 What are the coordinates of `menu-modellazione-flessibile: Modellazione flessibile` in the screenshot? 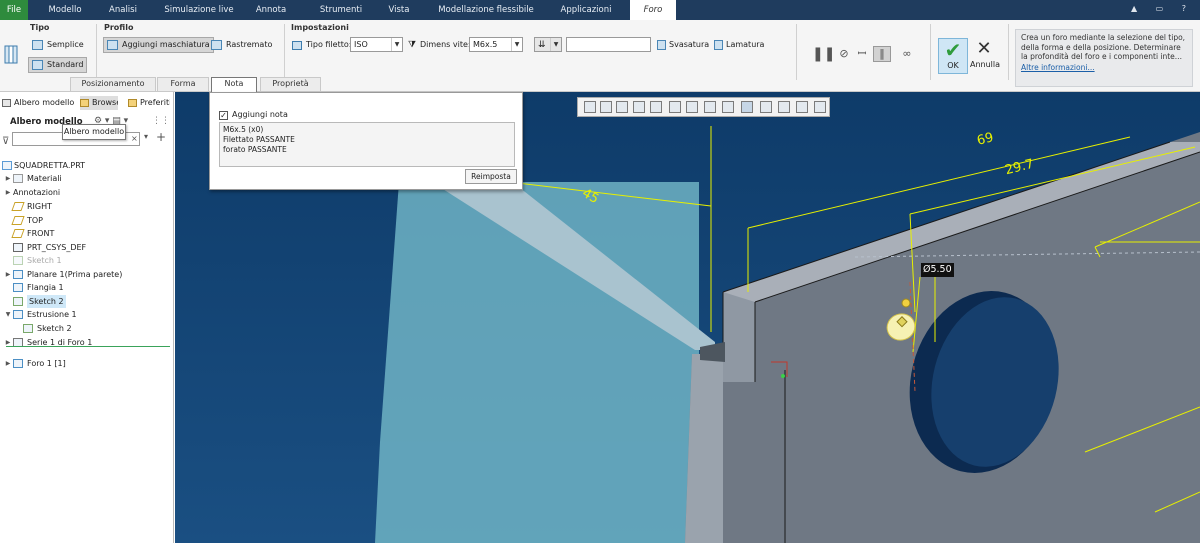 It's located at (486, 10).